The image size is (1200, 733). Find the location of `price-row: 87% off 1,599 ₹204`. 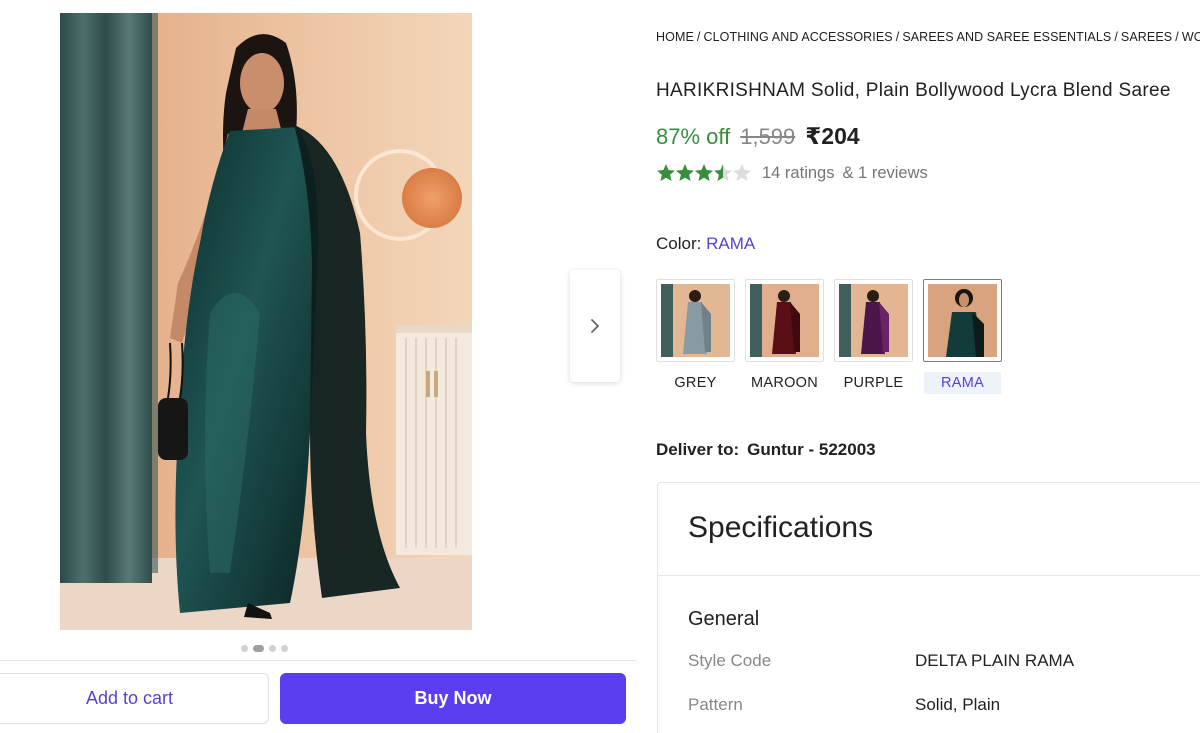

price-row: 87% off 1,599 ₹204 is located at coordinates (758, 136).